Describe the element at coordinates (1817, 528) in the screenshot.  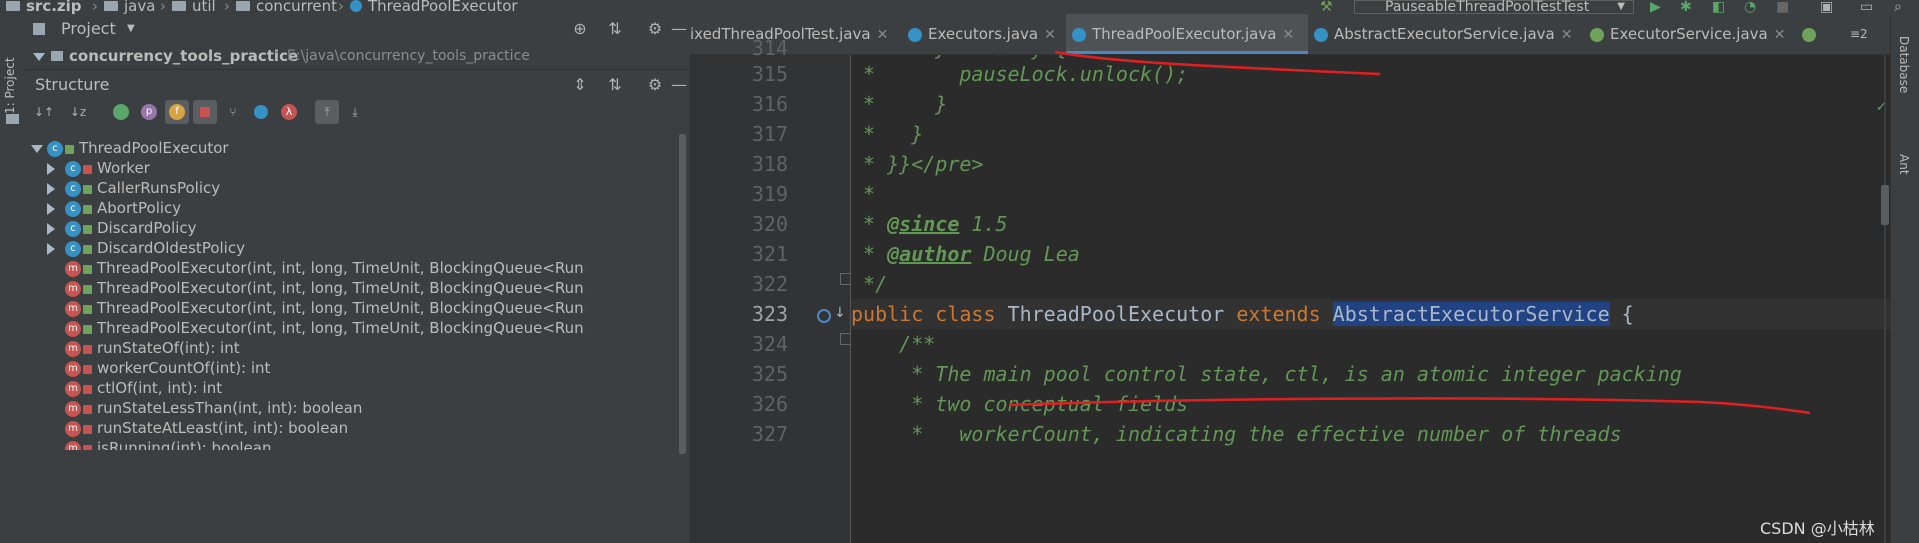
I see `watermark: CSDN @小枯林` at that location.